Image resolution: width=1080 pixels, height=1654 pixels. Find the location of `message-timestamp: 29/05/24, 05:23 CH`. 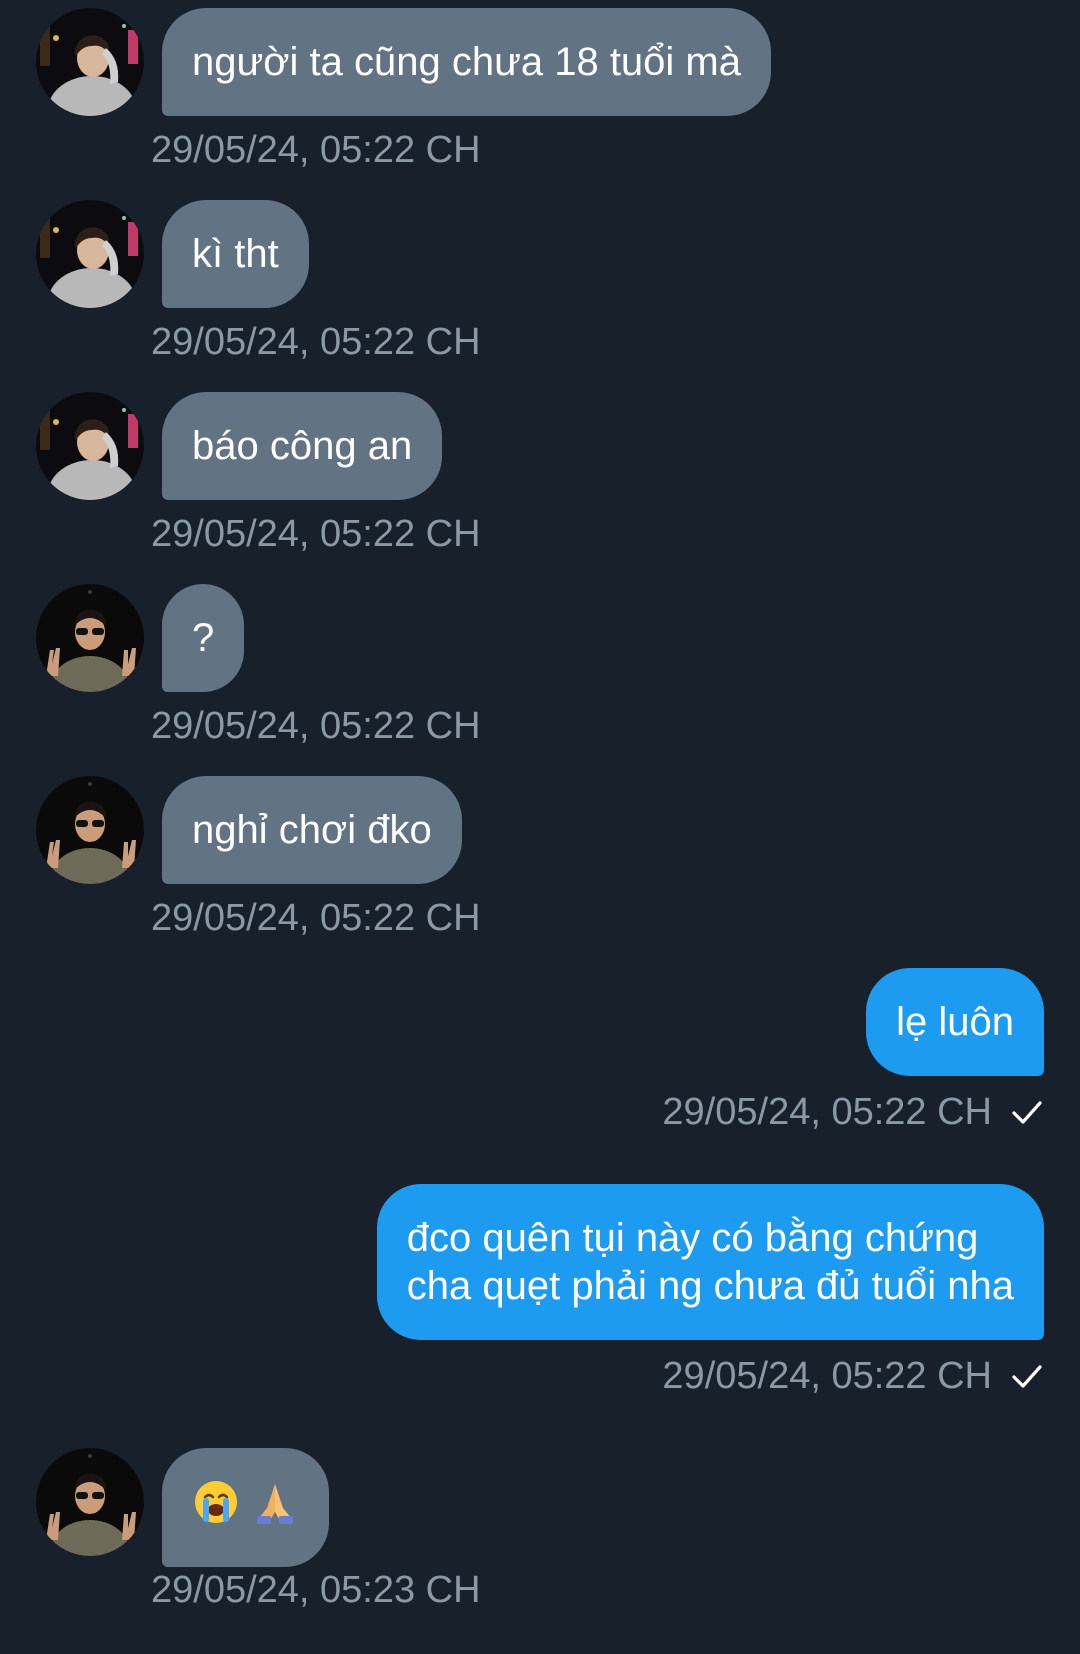

message-timestamp: 29/05/24, 05:23 CH is located at coordinates (316, 1590).